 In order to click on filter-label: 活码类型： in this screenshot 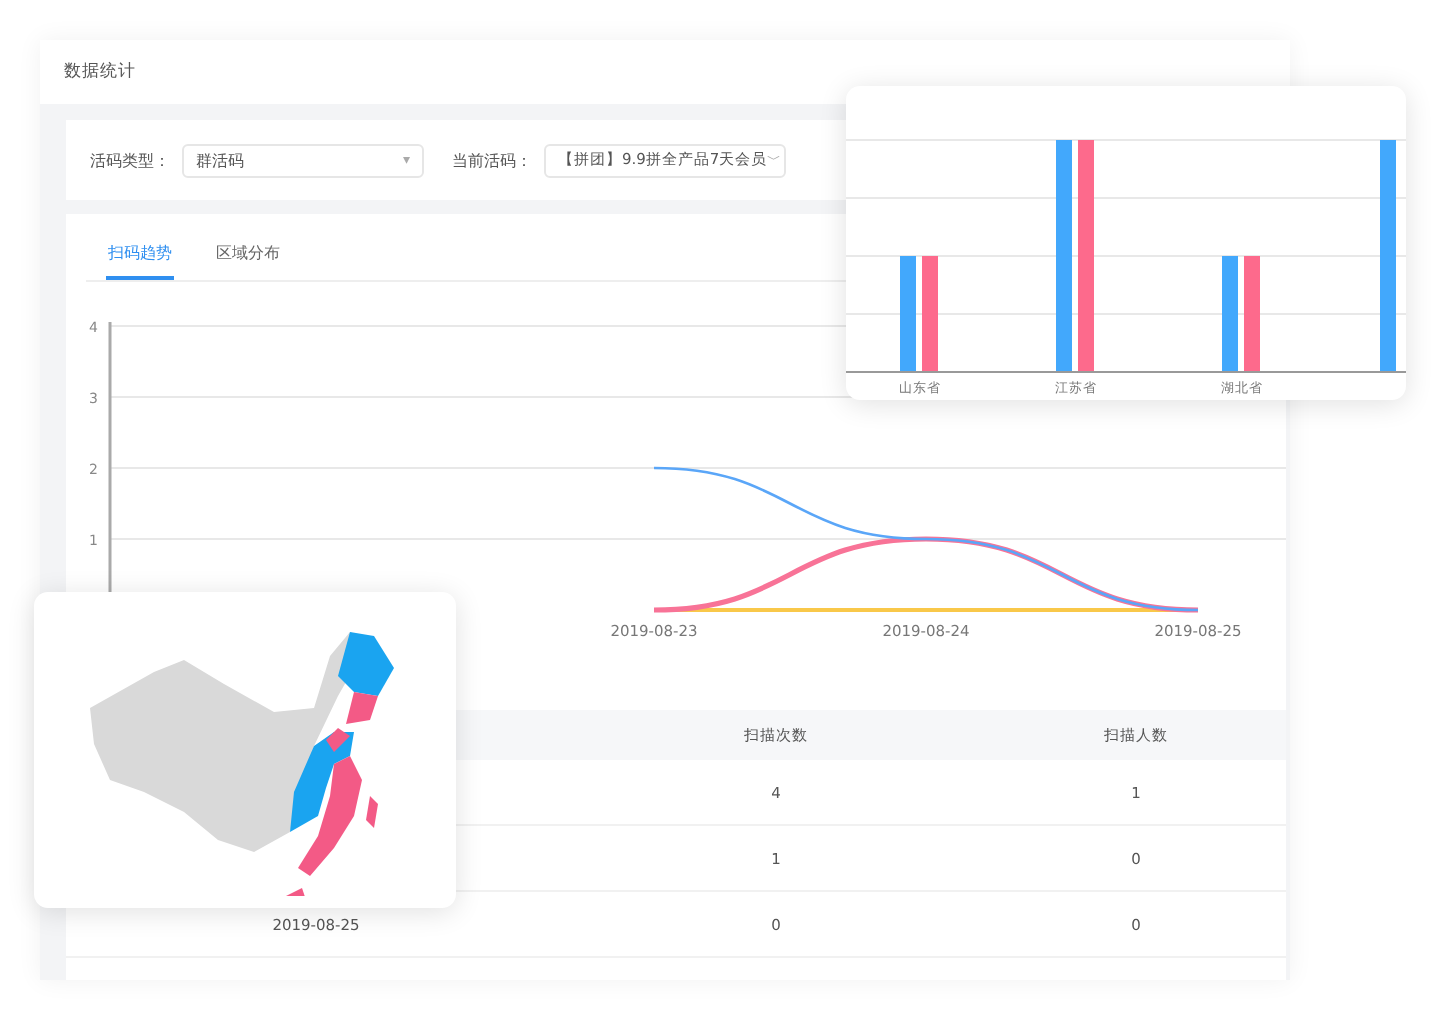, I will do `click(130, 160)`.